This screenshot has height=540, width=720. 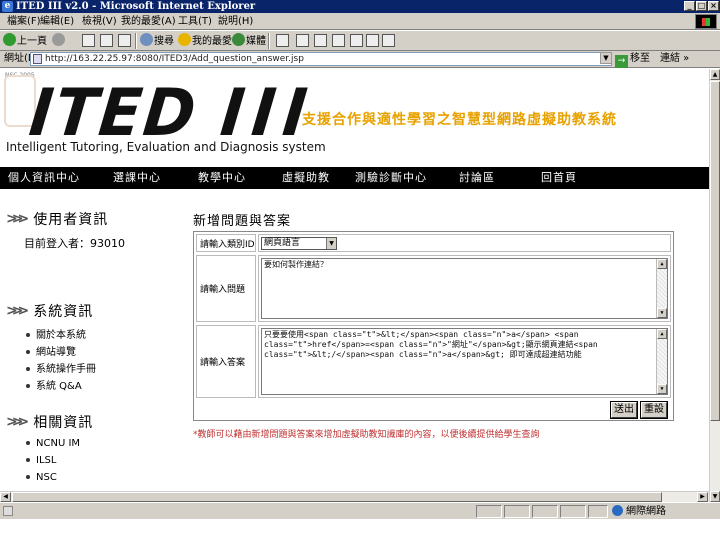 I want to click on answer-scrollbar: ▲ ▼, so click(x=661, y=361).